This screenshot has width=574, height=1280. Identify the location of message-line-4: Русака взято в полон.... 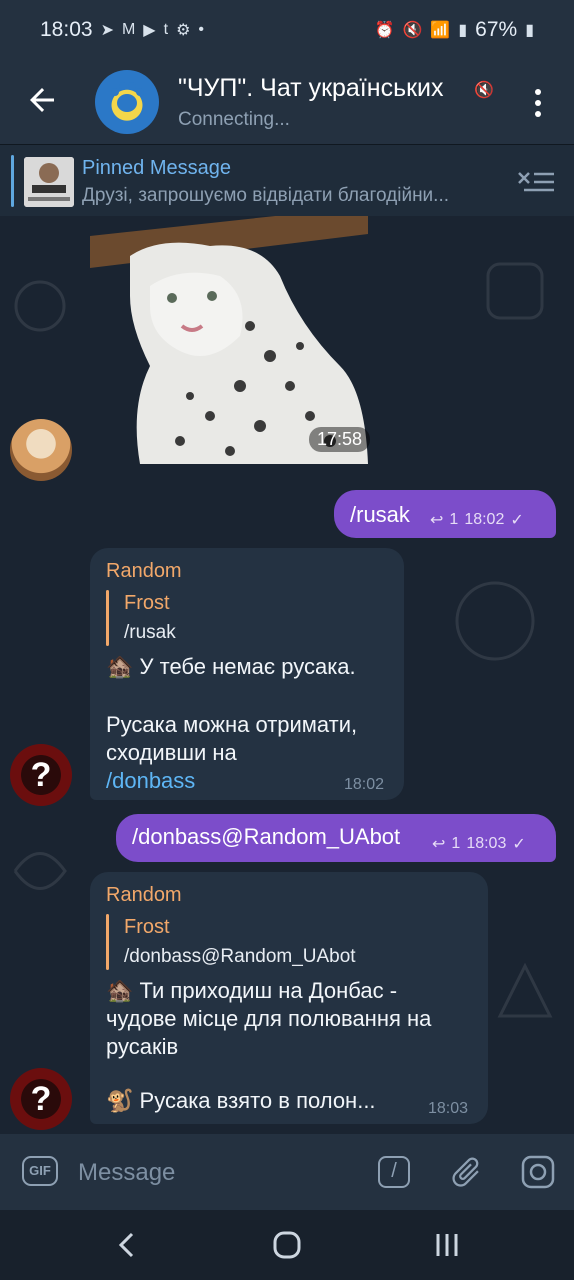
(257, 1100).